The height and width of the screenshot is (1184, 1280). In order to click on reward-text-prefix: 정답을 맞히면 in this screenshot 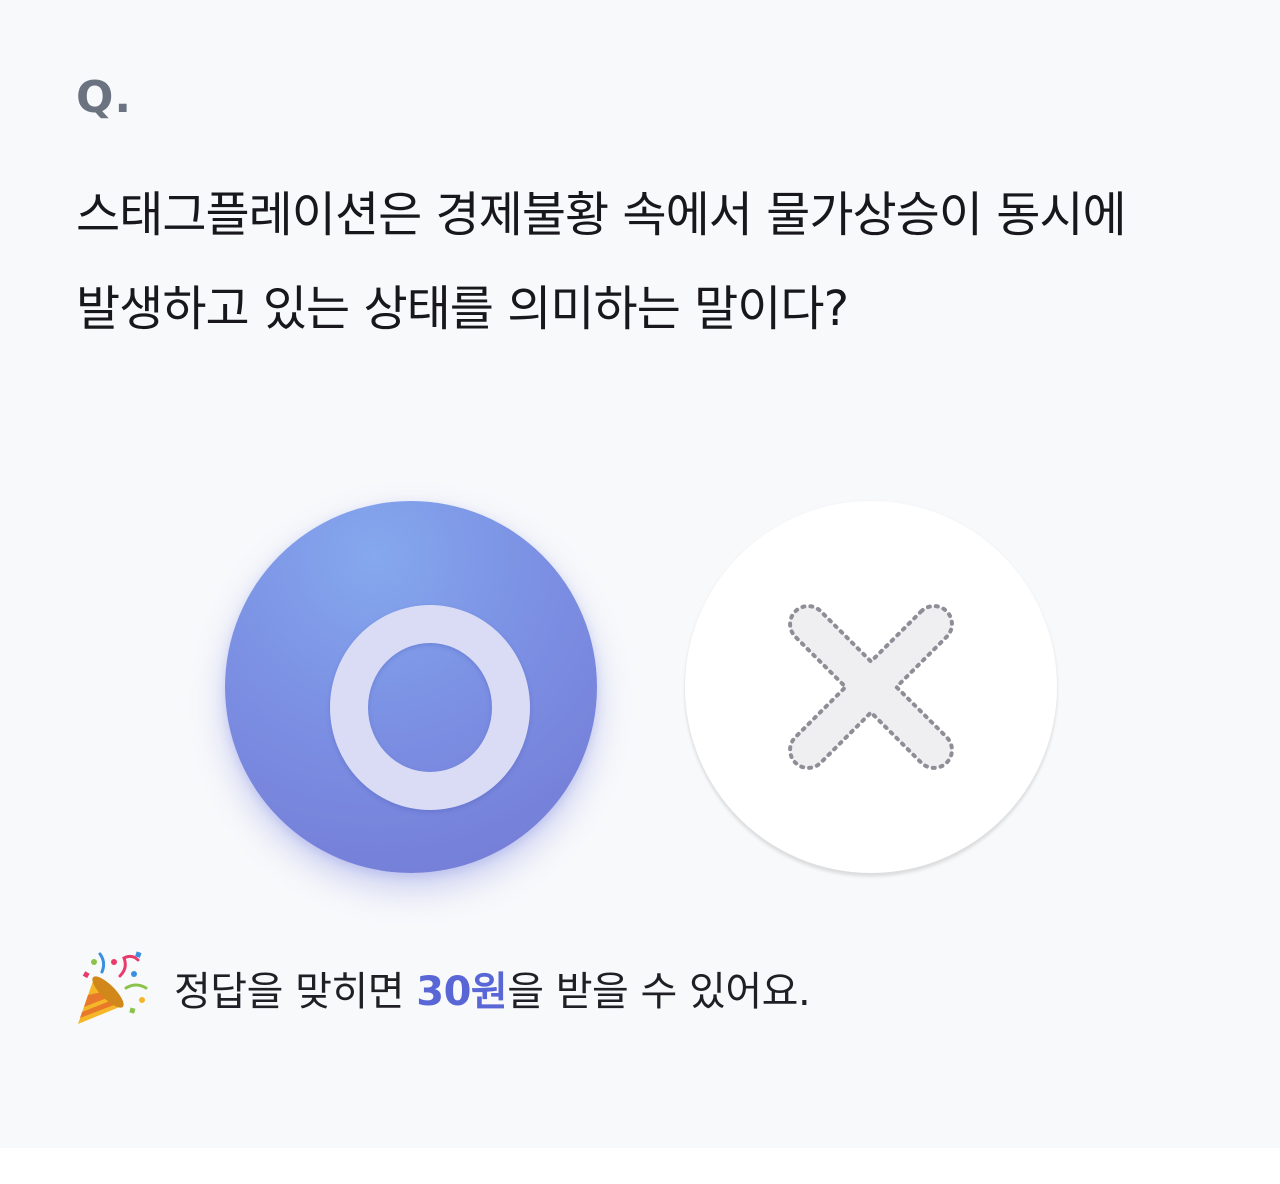, I will do `click(295, 992)`.